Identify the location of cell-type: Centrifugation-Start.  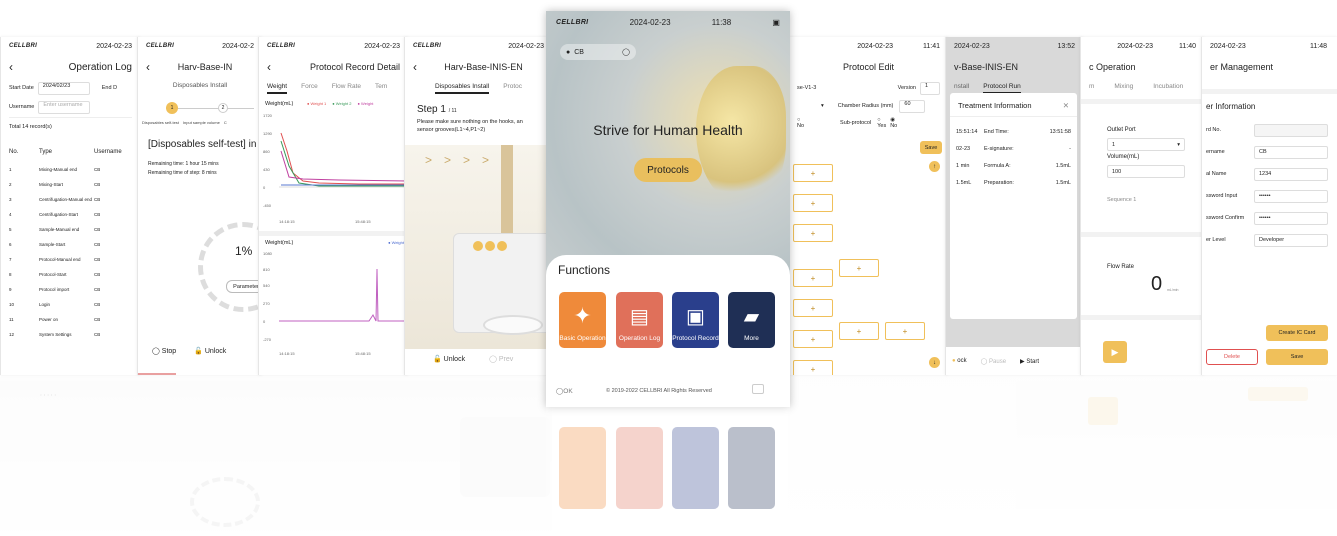
(59, 214).